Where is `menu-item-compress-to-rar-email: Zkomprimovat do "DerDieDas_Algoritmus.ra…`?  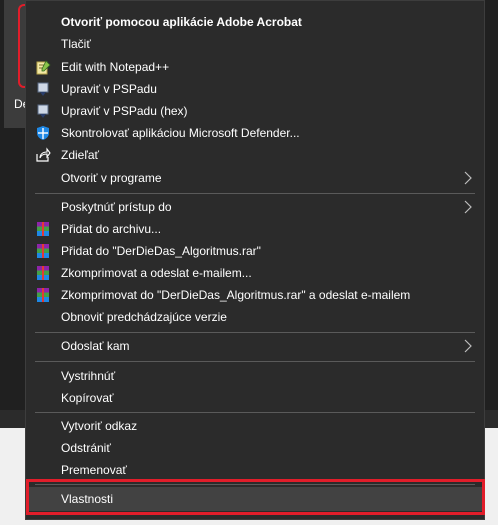
menu-item-compress-to-rar-email: Zkomprimovat do "DerDieDas_Algoritmus.ra… is located at coordinates (255, 295).